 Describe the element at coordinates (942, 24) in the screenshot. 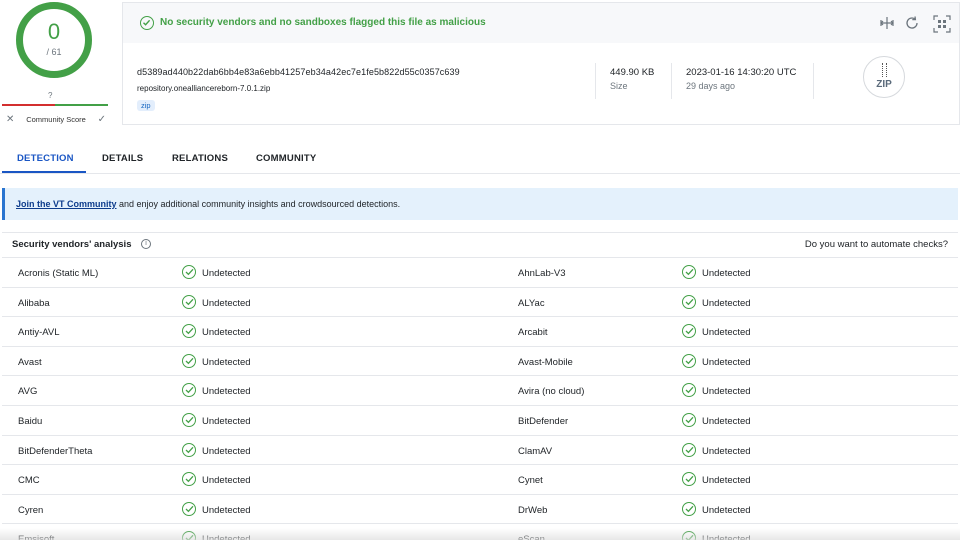

I see `similar-icon` at that location.